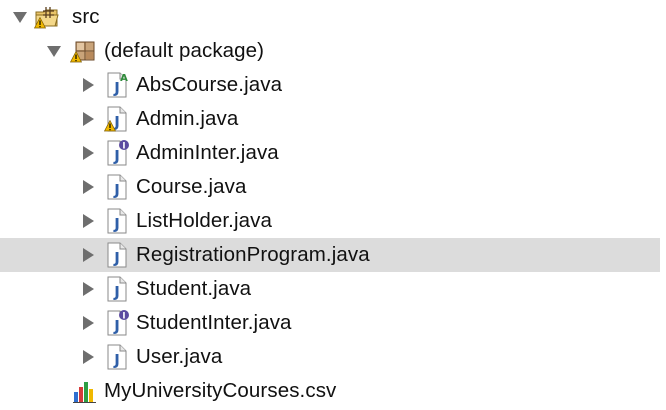  I want to click on tree-row-label: StudentInter.java, so click(214, 322).